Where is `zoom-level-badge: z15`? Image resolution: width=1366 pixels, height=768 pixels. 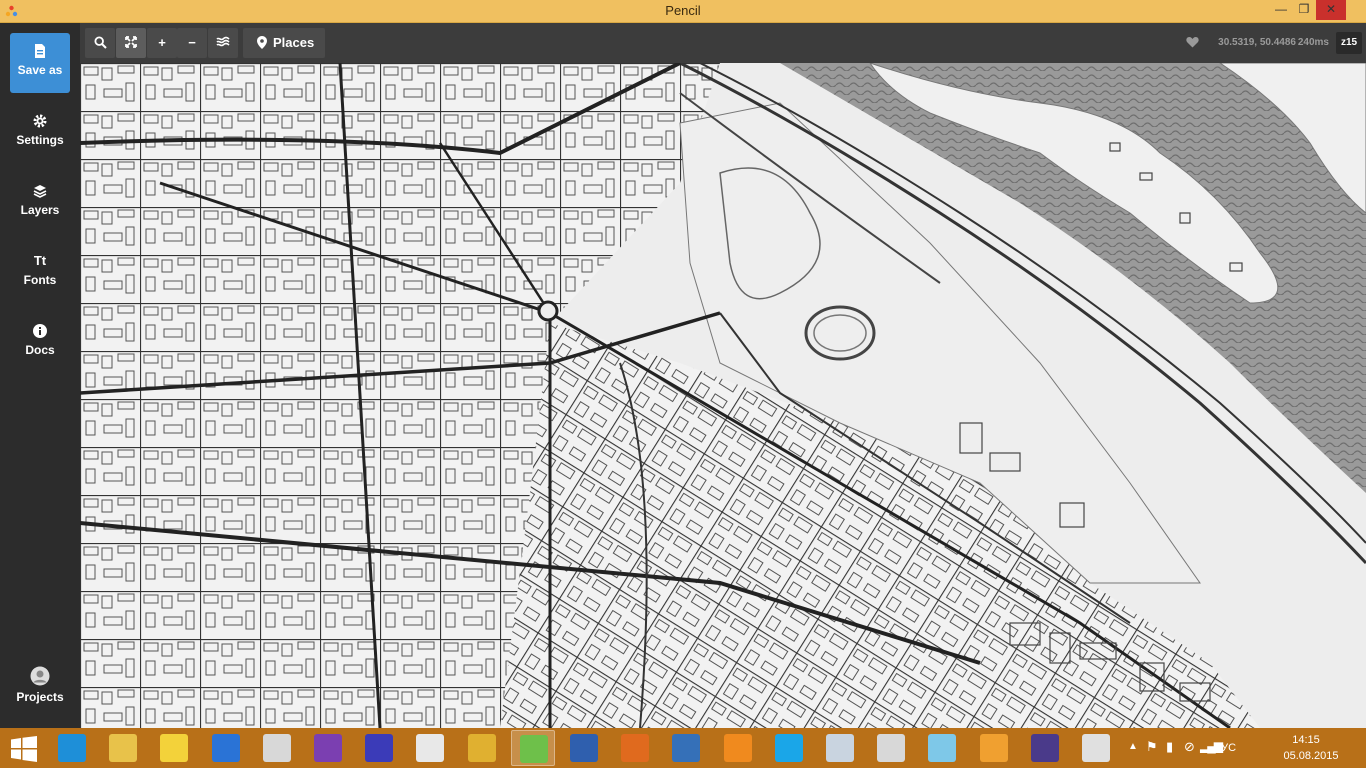
zoom-level-badge: z15 is located at coordinates (1349, 43).